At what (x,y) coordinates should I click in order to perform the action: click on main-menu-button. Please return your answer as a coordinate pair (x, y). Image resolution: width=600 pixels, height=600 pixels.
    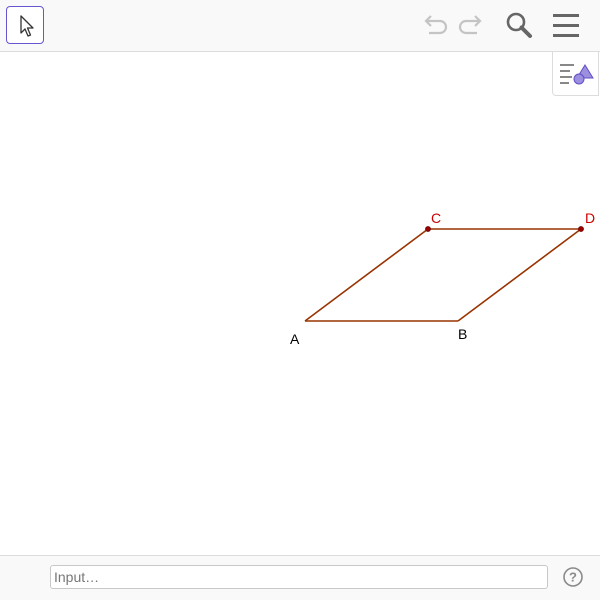
    Looking at the image, I should click on (566, 26).